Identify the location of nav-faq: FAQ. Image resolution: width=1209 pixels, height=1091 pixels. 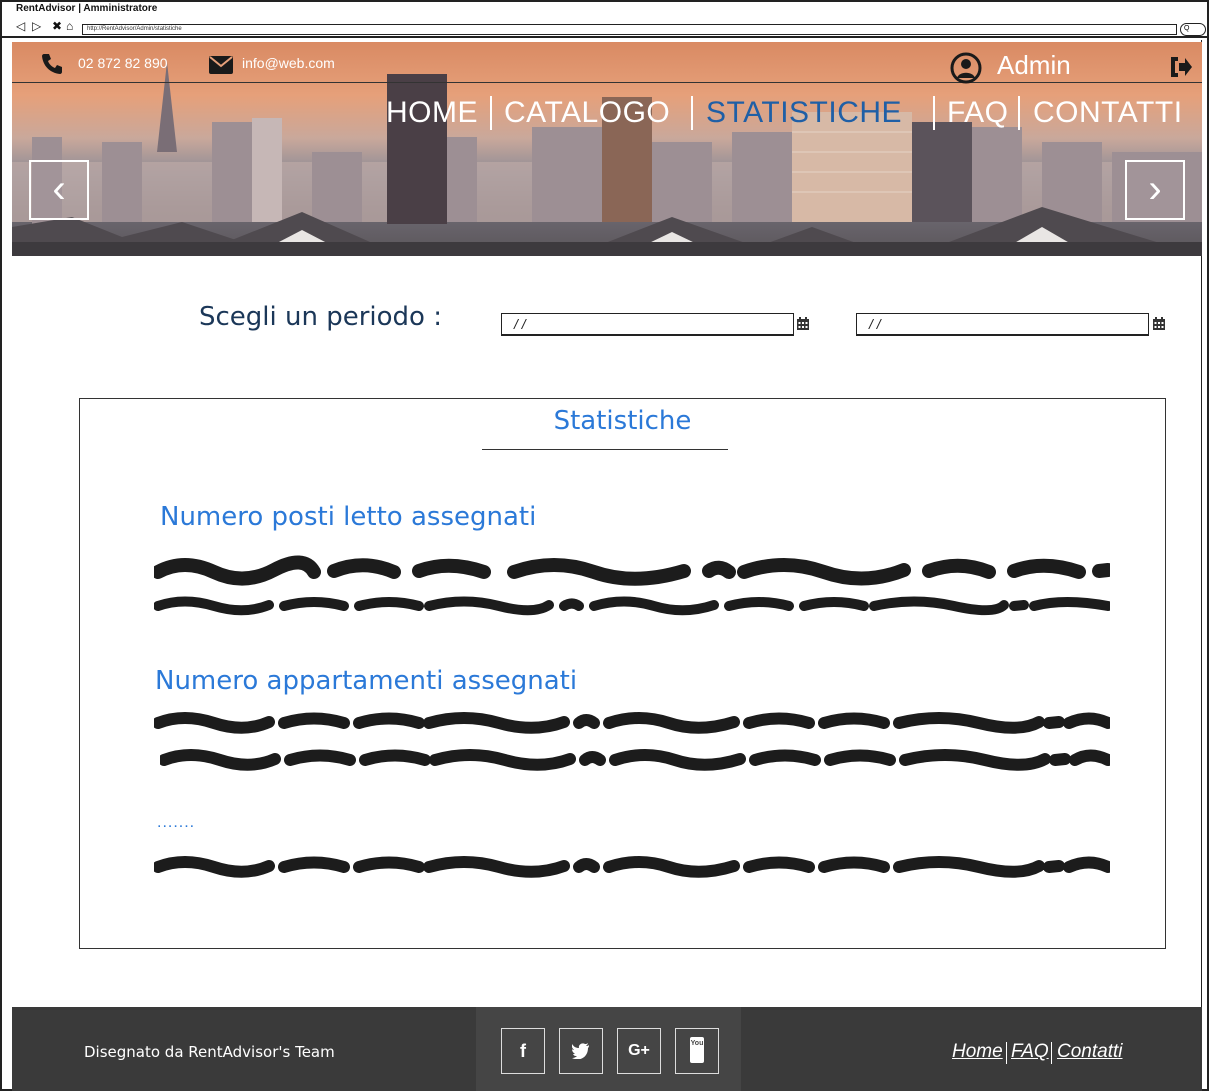
(978, 113).